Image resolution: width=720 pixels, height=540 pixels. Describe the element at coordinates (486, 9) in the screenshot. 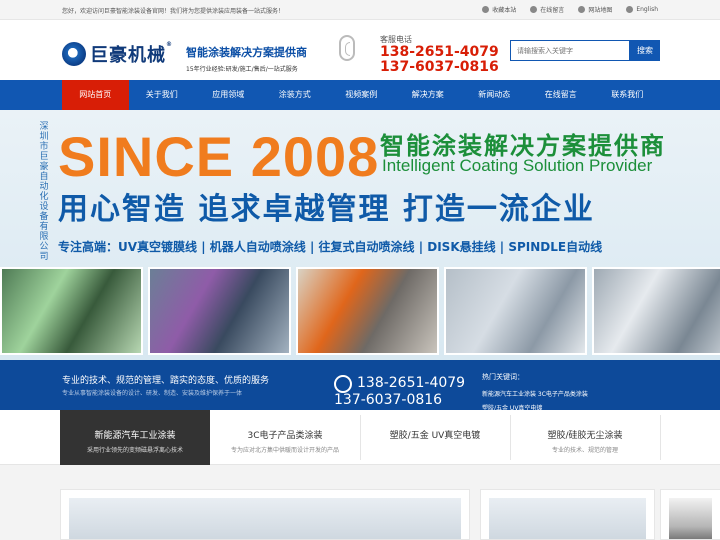

I see `star-icon` at that location.